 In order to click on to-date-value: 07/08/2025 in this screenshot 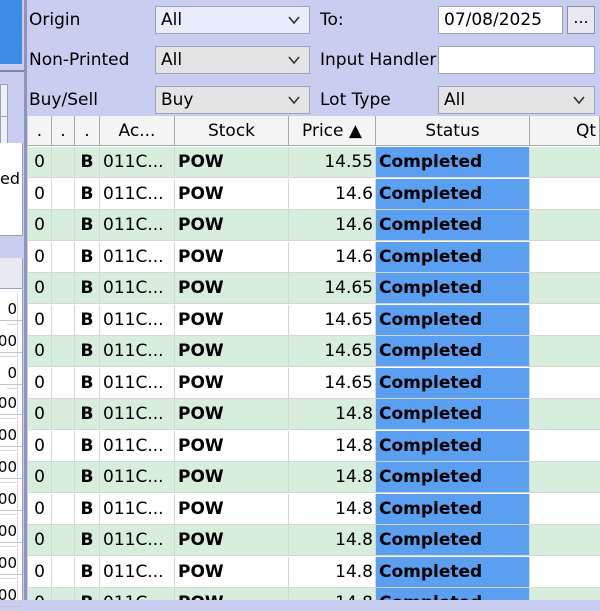, I will do `click(493, 20)`.